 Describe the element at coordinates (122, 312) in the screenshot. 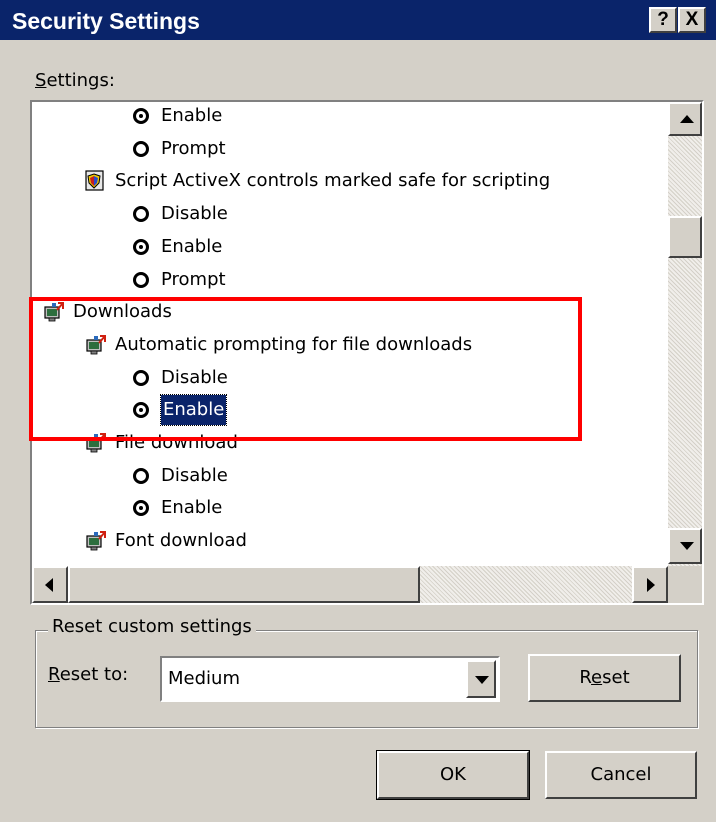

I see `category-label: Downloads` at that location.